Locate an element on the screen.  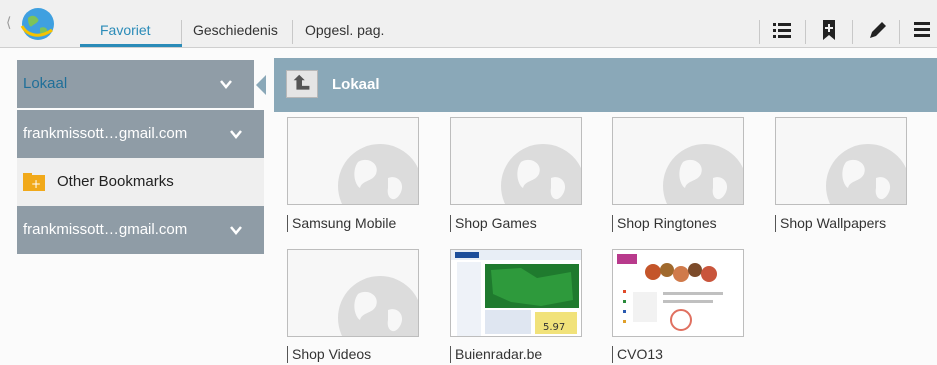
sidebar-item-label: Other Bookmarks is located at coordinates (115, 181).